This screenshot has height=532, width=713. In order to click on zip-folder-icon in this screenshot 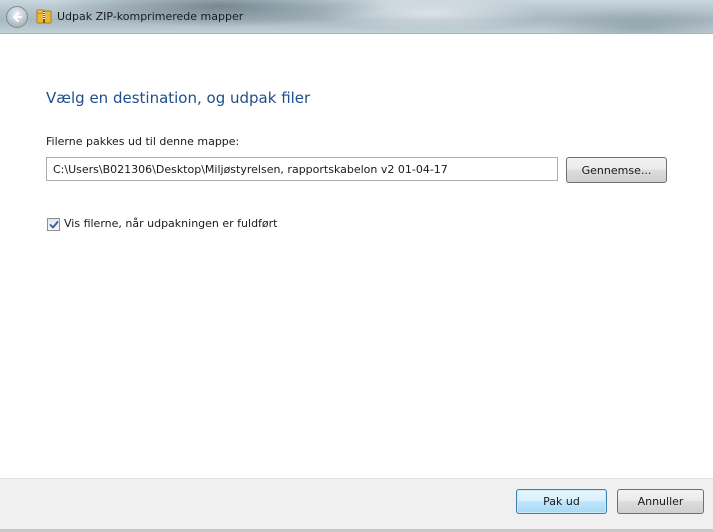, I will do `click(44, 16)`.